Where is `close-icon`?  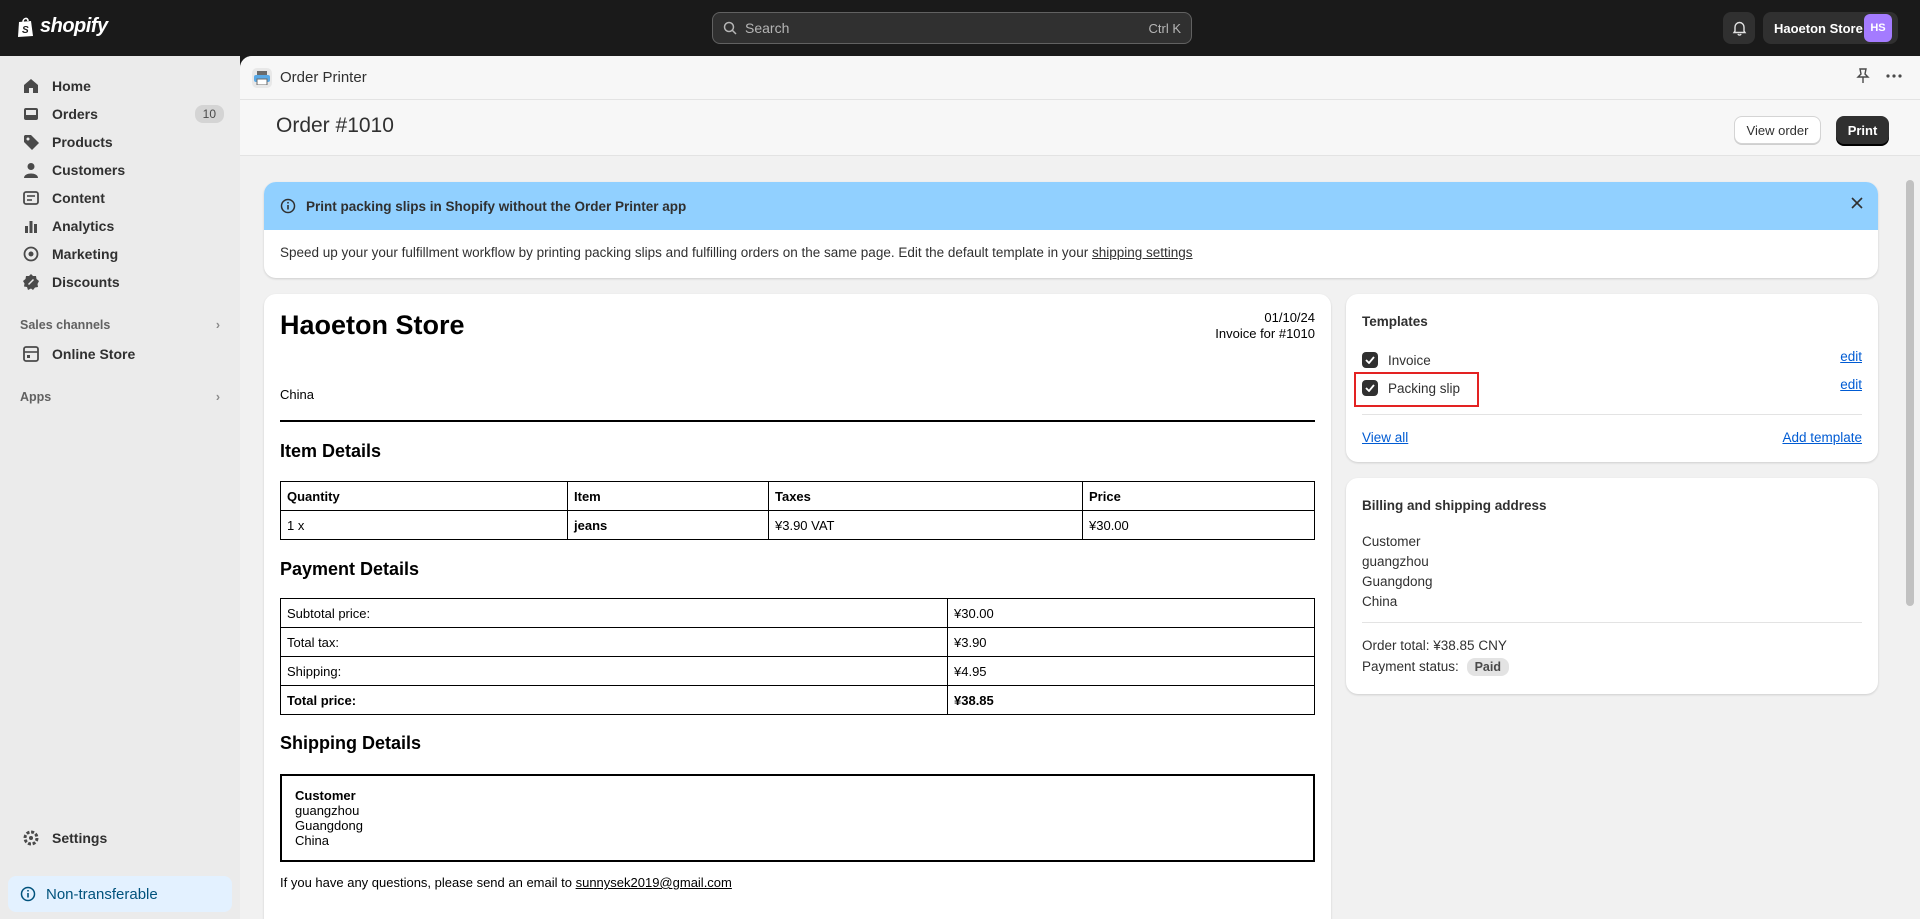
close-icon is located at coordinates (1857, 203).